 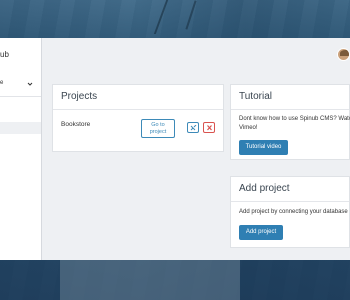 What do you see at coordinates (261, 232) in the screenshot?
I see `add-project-button: Add project` at bounding box center [261, 232].